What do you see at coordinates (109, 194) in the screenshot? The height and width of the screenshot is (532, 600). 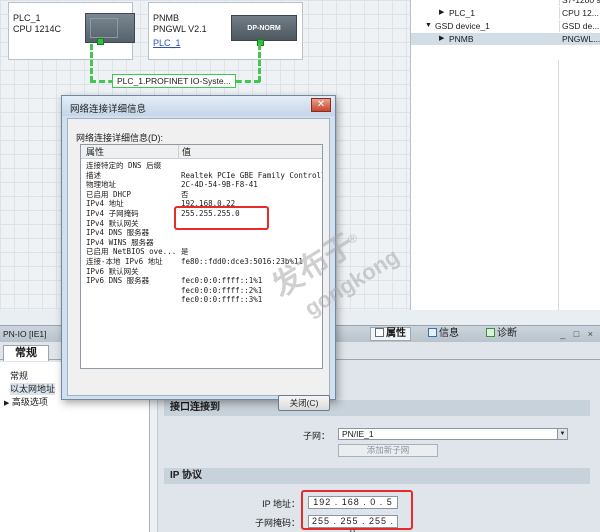 I see `details-property: 已启用 DHCP` at bounding box center [109, 194].